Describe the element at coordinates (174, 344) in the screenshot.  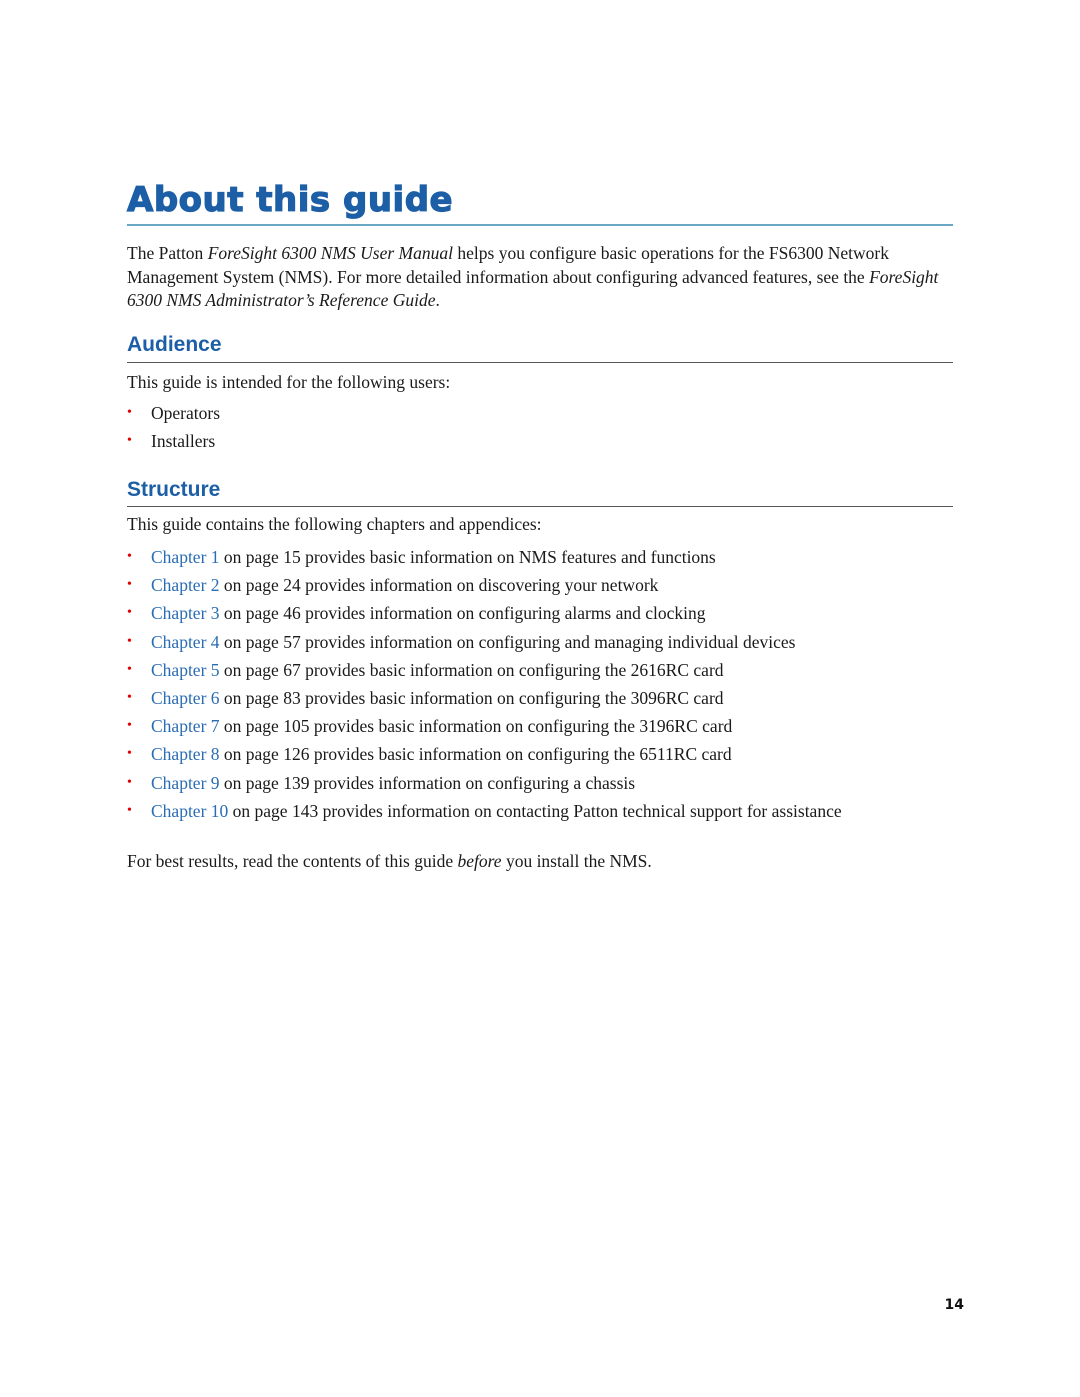
I see `audience-heading: Audience` at that location.